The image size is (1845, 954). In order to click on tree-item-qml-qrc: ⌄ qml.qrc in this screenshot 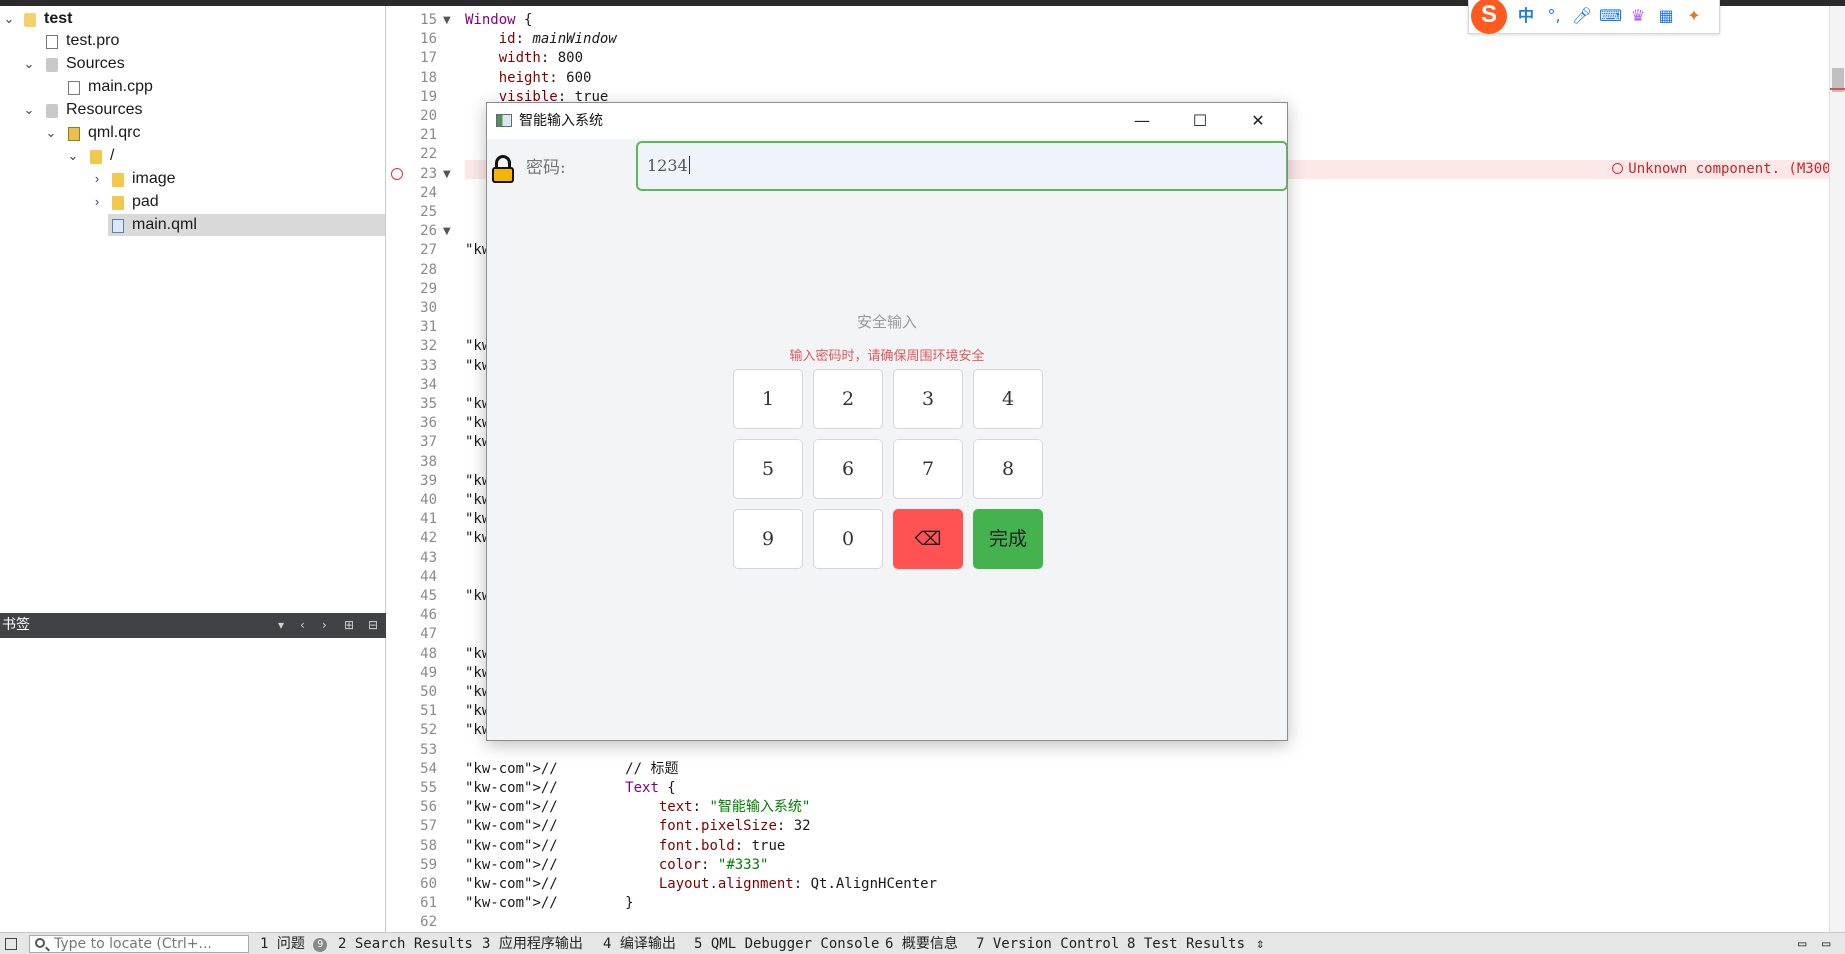, I will do `click(192, 133)`.